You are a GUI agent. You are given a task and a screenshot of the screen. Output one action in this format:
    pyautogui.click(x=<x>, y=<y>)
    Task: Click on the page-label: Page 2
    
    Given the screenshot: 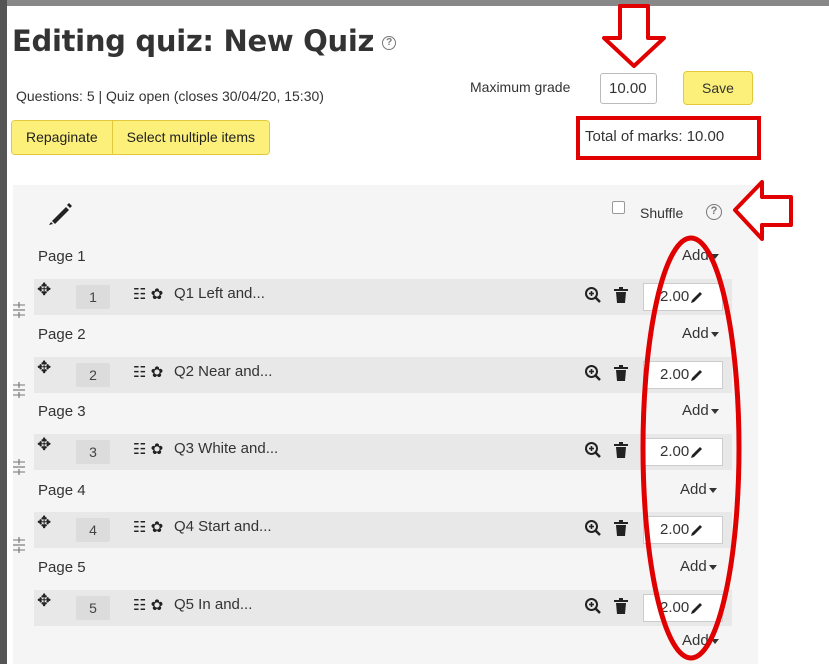 What is the action you would take?
    pyautogui.click(x=62, y=334)
    